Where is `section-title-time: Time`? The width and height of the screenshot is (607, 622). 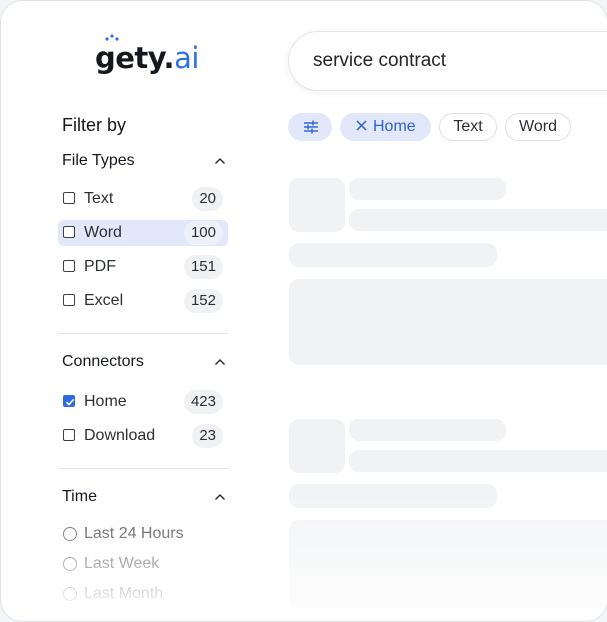 section-title-time: Time is located at coordinates (79, 496).